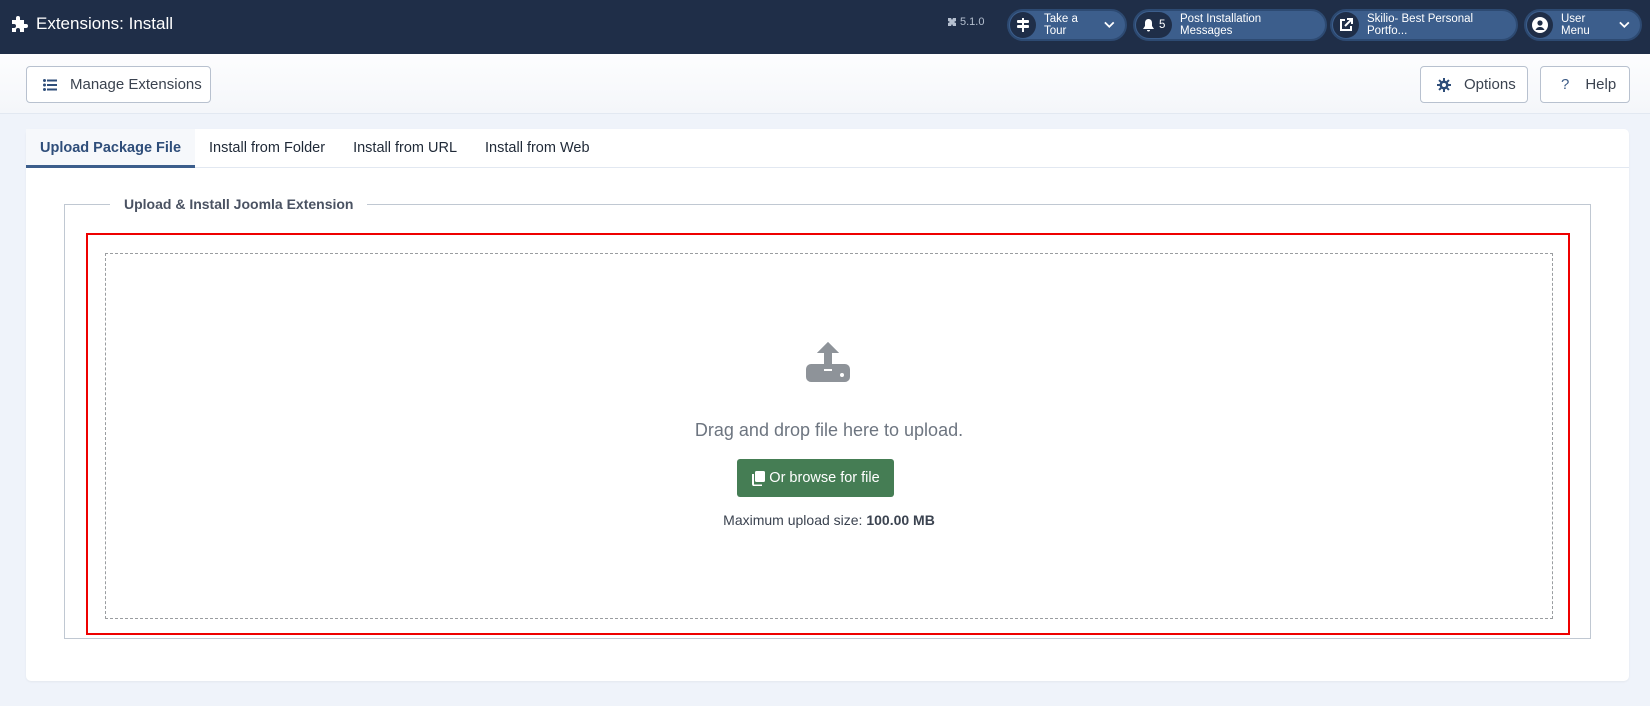 This screenshot has height=706, width=1650. I want to click on drop-instruction: Drag and drop file here to upload., so click(829, 430).